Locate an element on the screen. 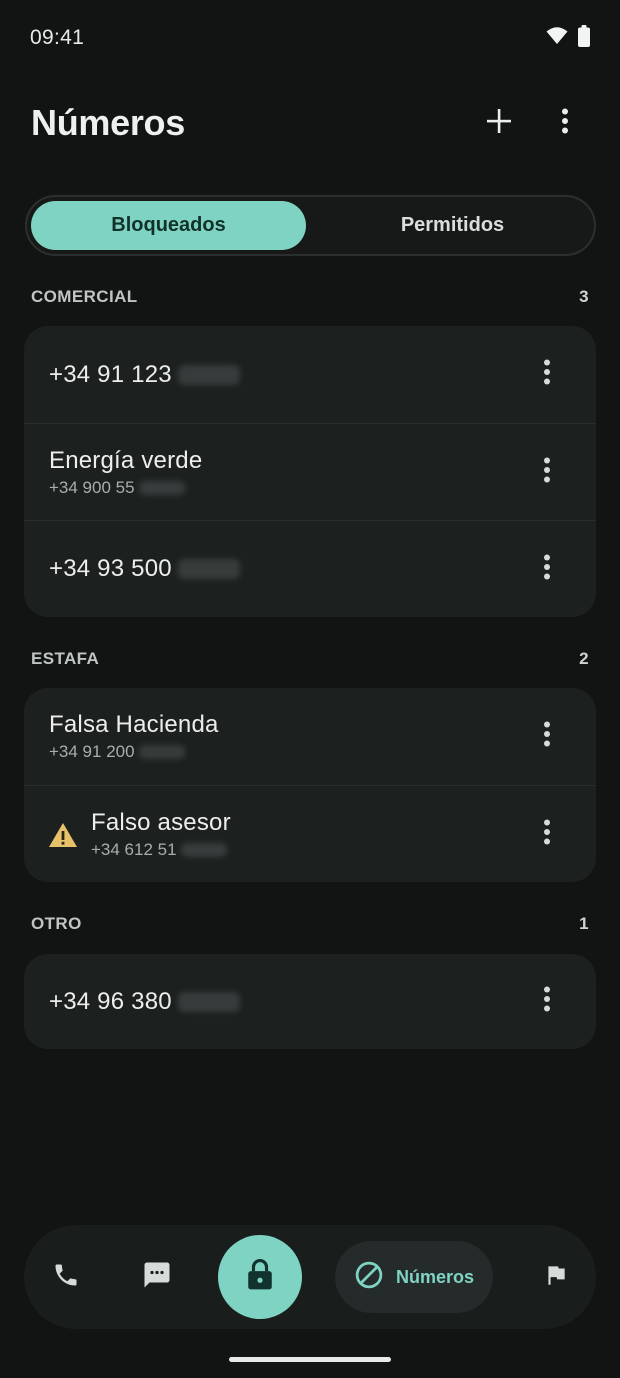 The width and height of the screenshot is (620, 1378). blocked-list-otro: +34 96 380 is located at coordinates (310, 1001).